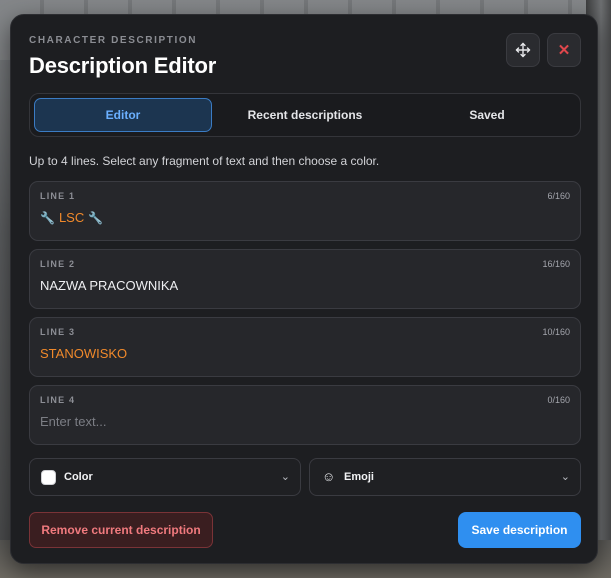 This screenshot has height=578, width=611. What do you see at coordinates (305, 279) in the screenshot?
I see `line-2-field: LINE 2 16/160 NAZWA PRACOWNIKA` at bounding box center [305, 279].